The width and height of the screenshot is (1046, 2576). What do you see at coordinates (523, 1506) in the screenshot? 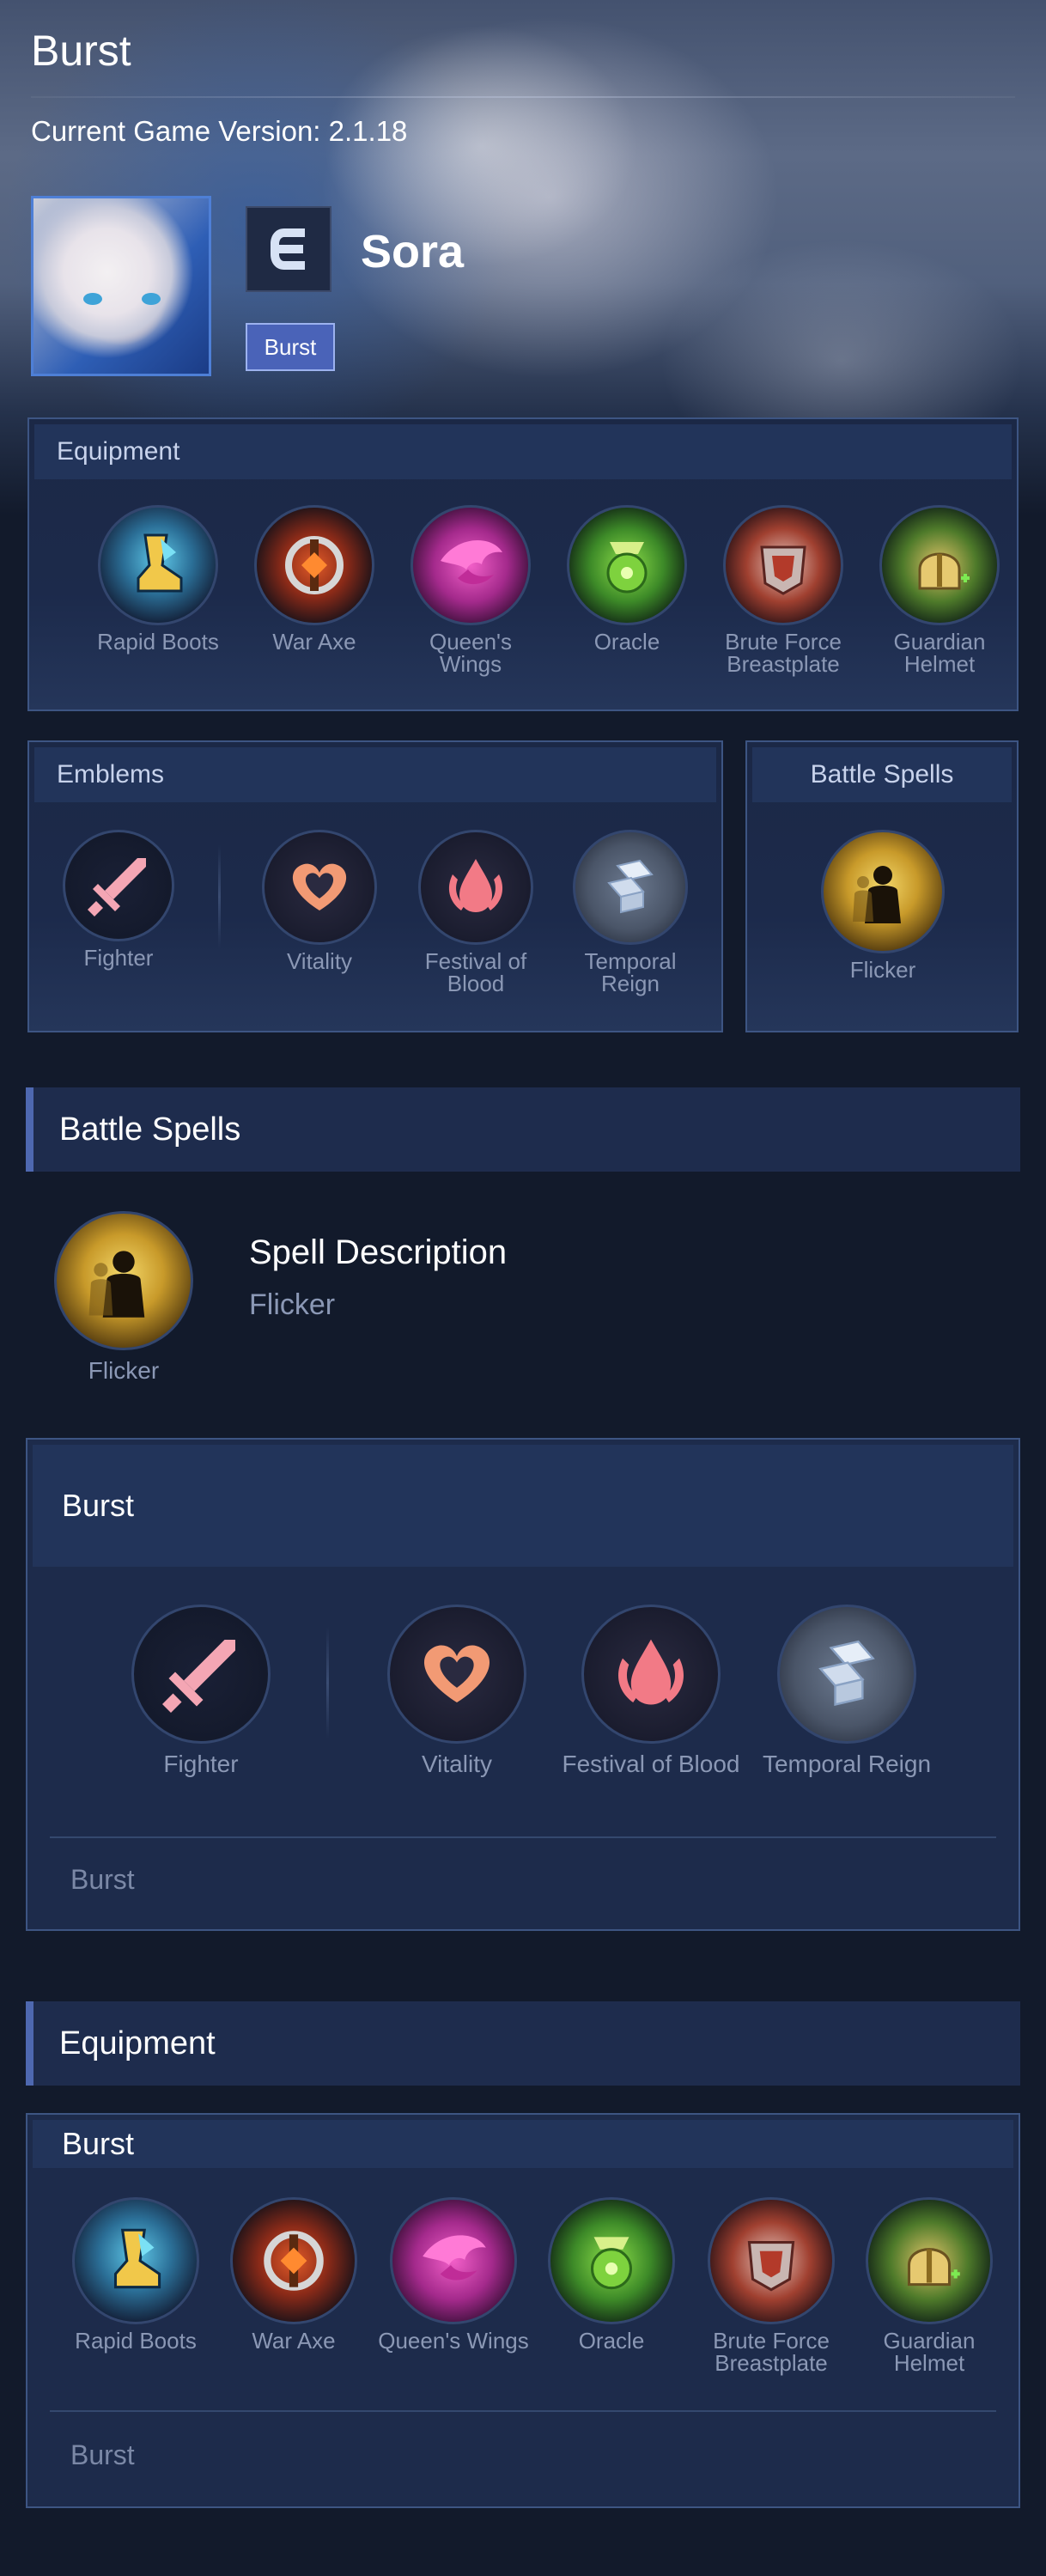
I see `emblem-build-header: Burst` at bounding box center [523, 1506].